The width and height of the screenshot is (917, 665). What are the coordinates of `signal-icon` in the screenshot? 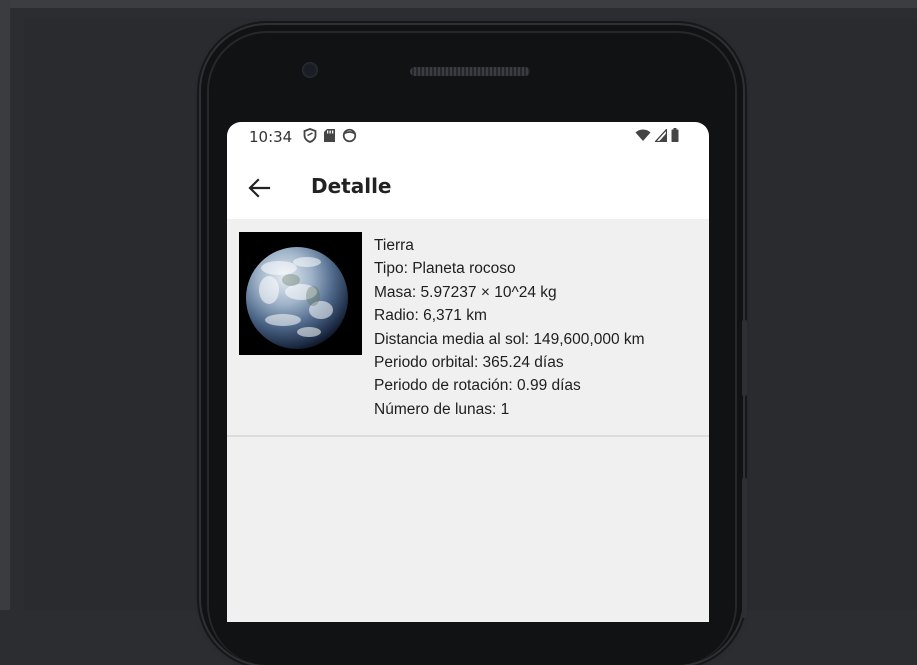 It's located at (661, 135).